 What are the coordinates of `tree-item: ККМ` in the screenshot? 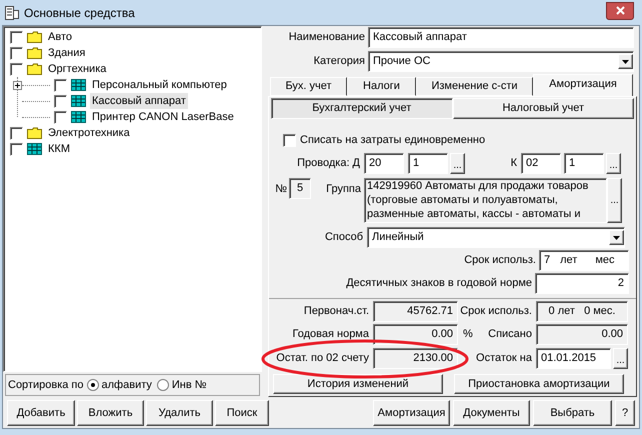 It's located at (59, 149).